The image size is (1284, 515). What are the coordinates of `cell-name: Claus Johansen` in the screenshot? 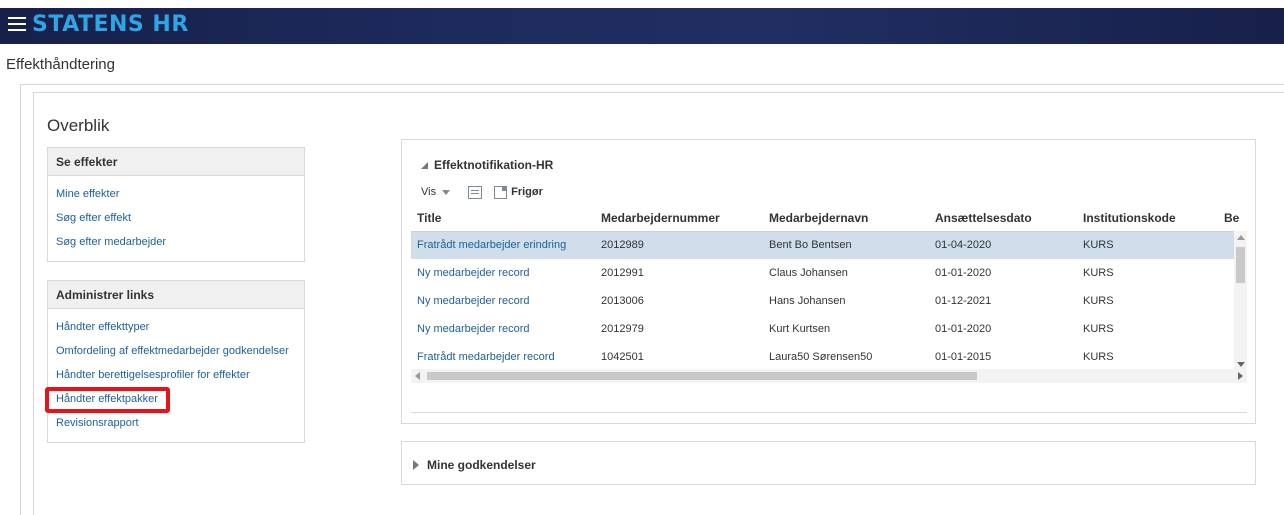 It's located at (808, 273).